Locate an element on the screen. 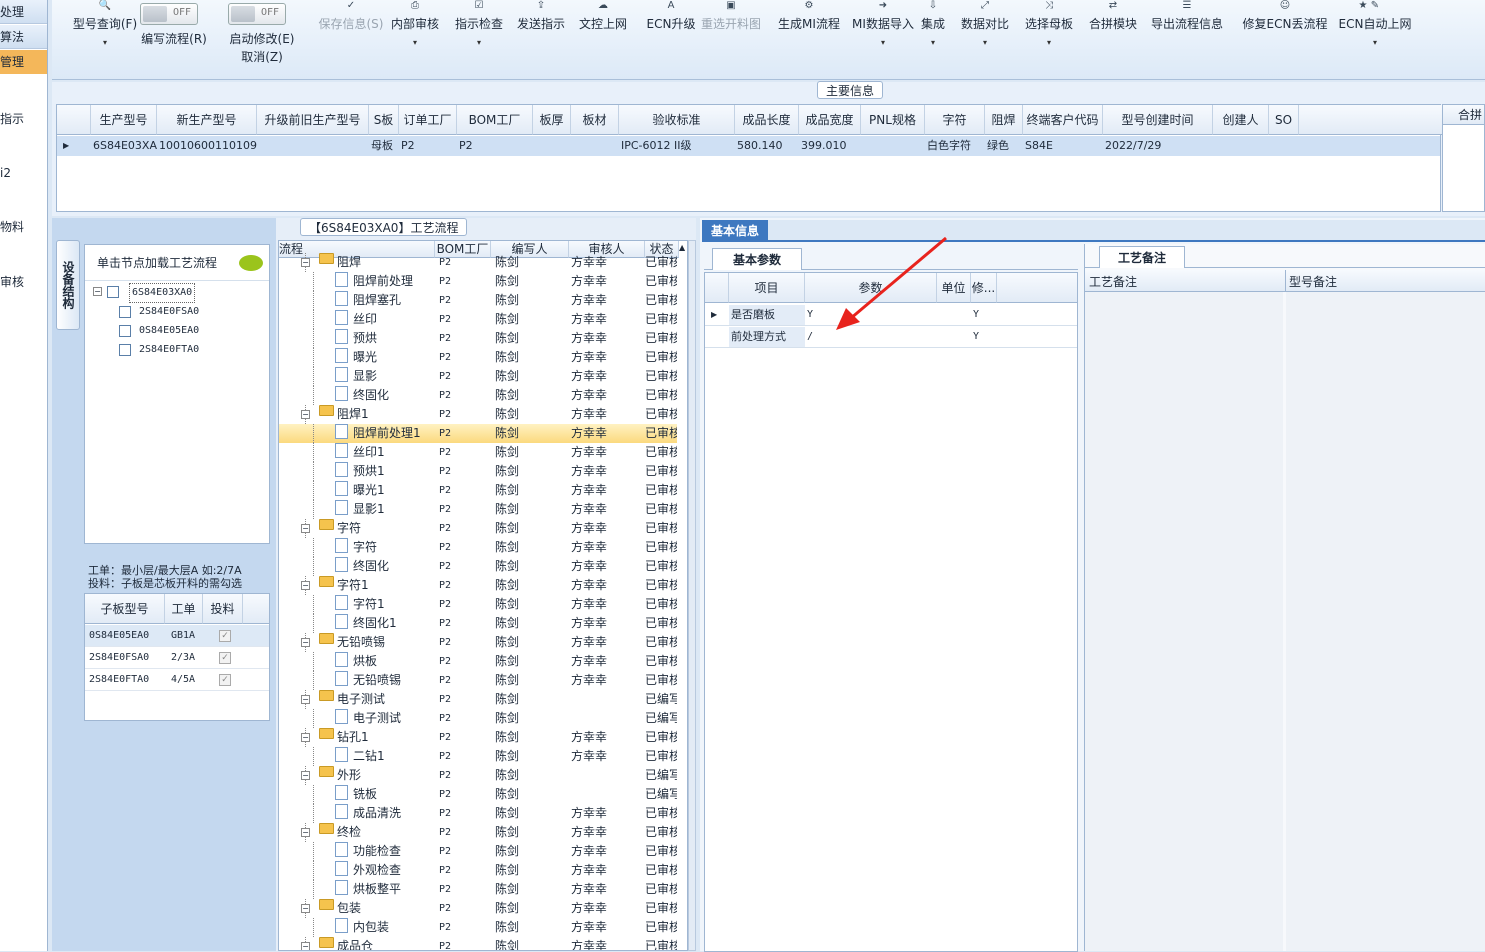 This screenshot has width=1485, height=952. flow-row: − 电子测试 P2 陈剑 已编写 is located at coordinates (478, 699).